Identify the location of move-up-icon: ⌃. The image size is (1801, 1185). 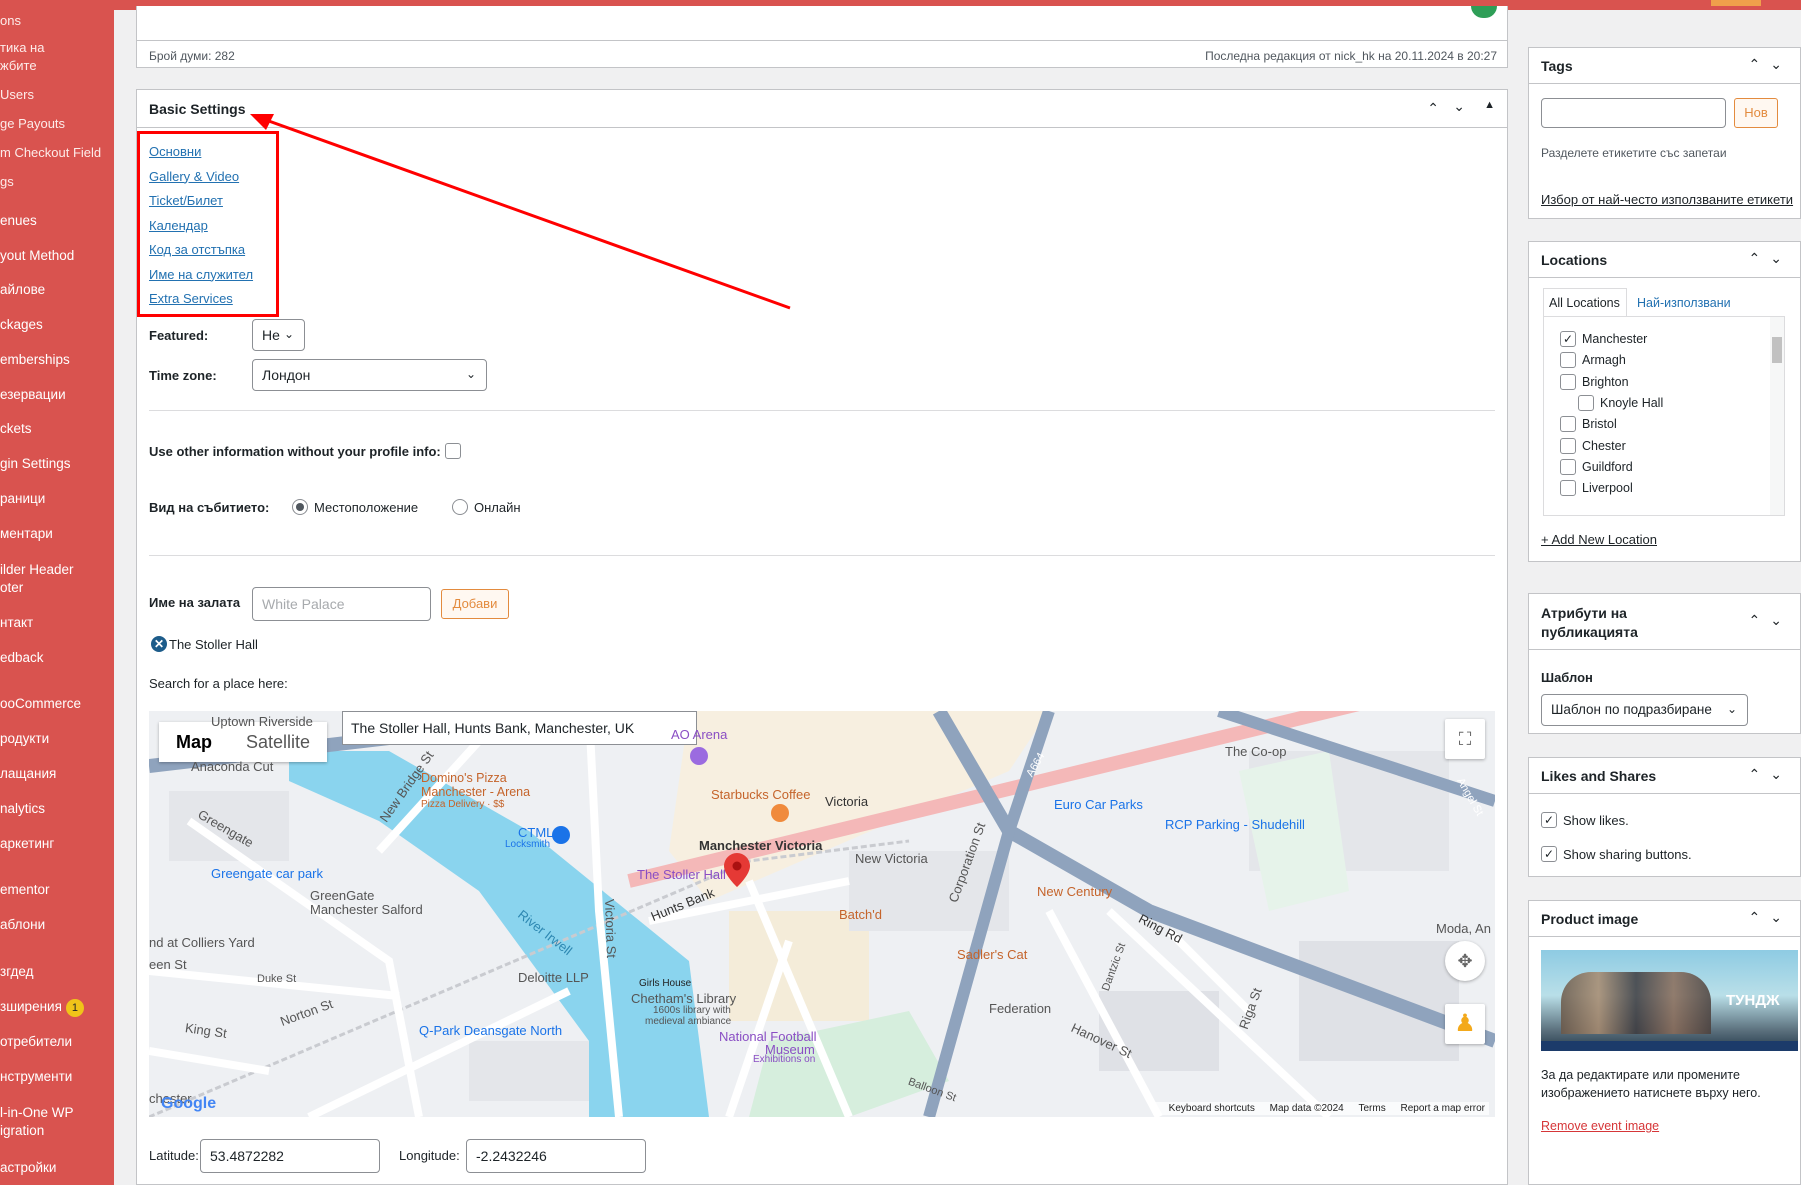
(1433, 108).